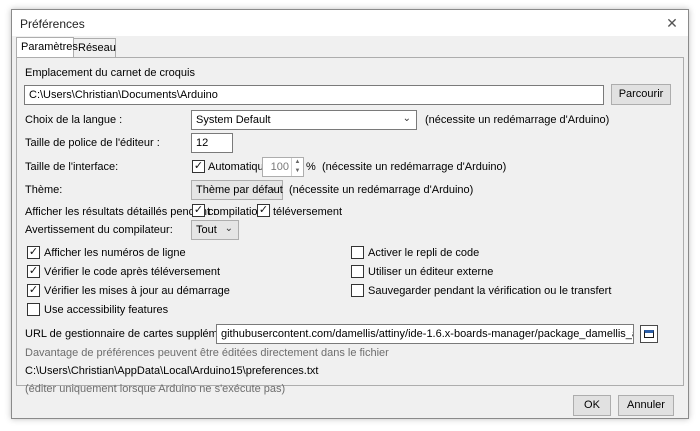  Describe the element at coordinates (236, 212) in the screenshot. I see `verbose-compilation-label: compilation` at that location.